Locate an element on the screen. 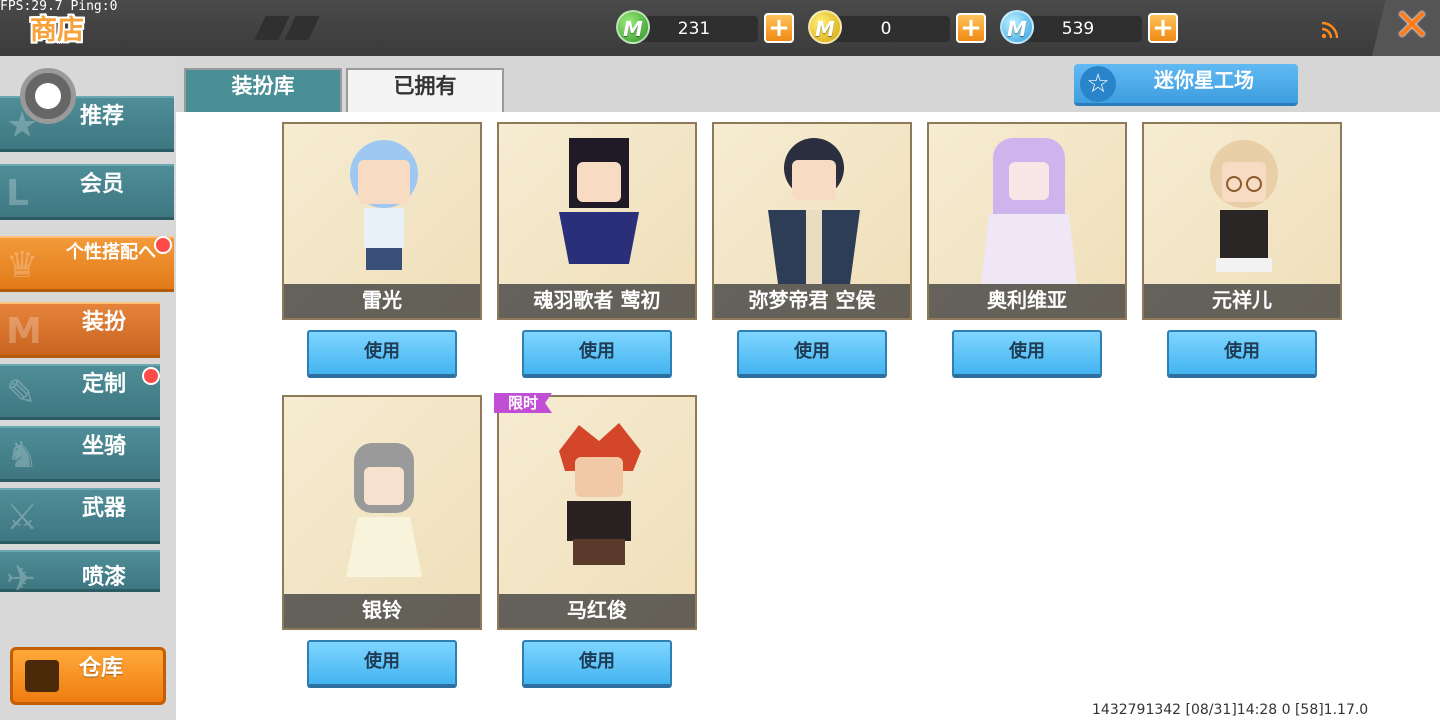 This screenshot has height=720, width=1440. item-card: 马红俊 is located at coordinates (597, 512).